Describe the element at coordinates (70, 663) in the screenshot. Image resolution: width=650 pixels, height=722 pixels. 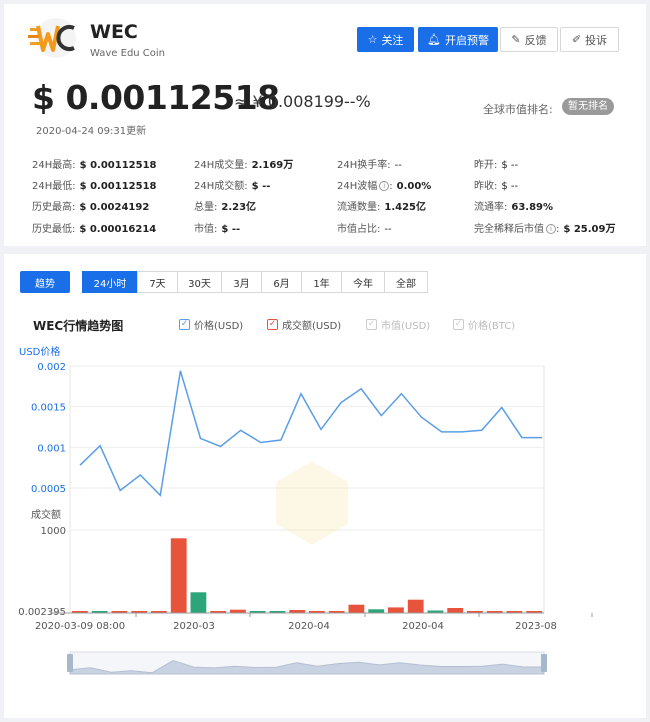
I see `zoom-handle-left` at that location.